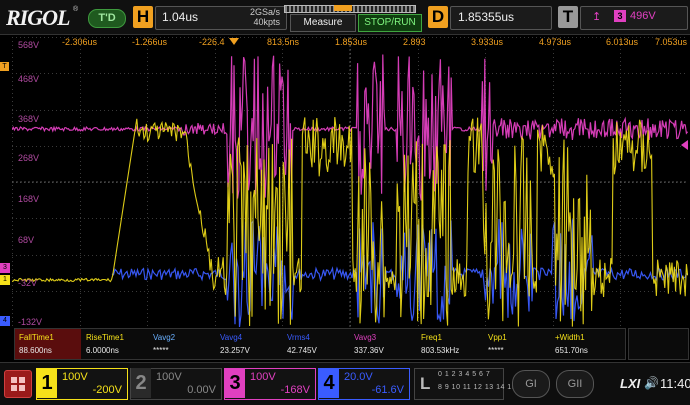 This screenshot has height=405, width=690. I want to click on rising-edge-icon: ↥, so click(597, 17).